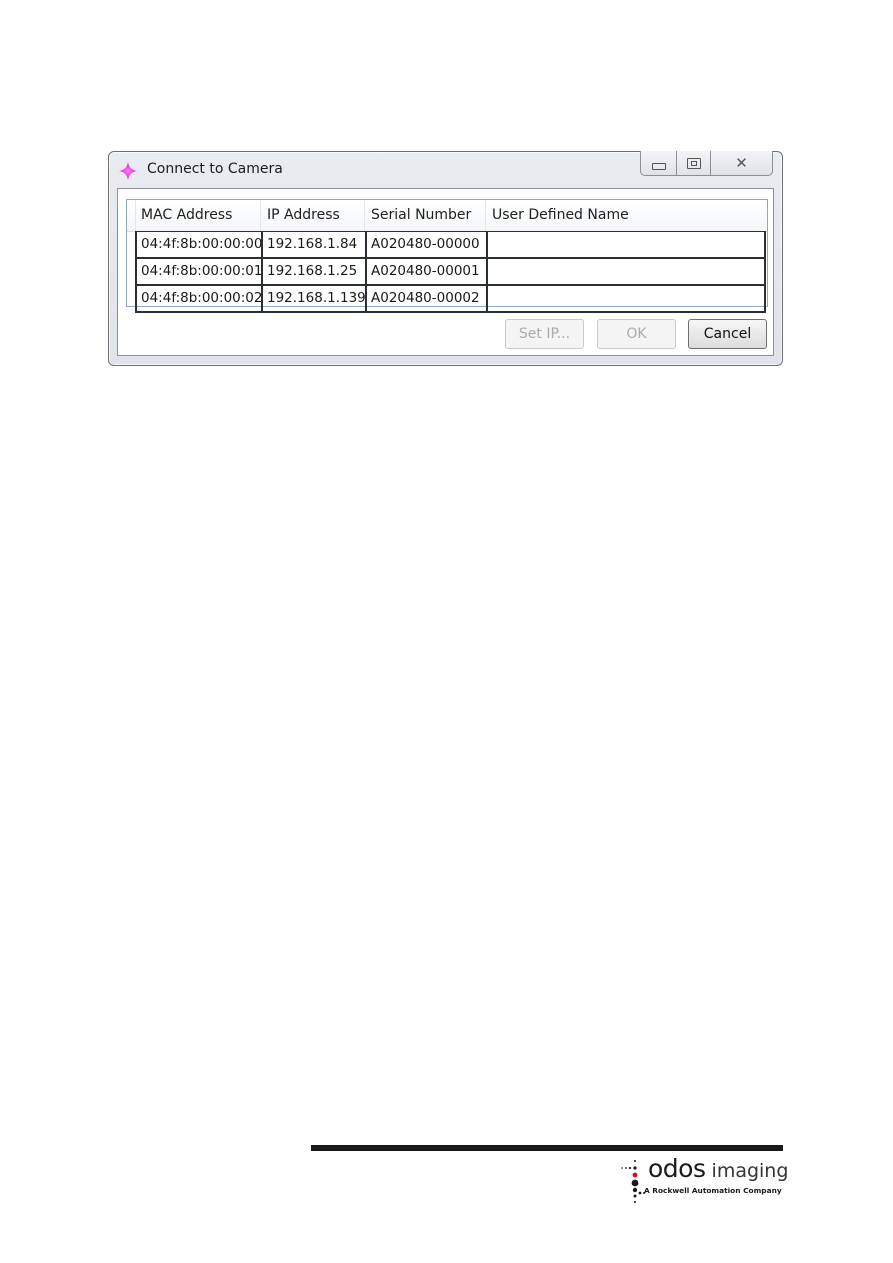 The image size is (893, 1263). I want to click on close-button: ✕, so click(742, 163).